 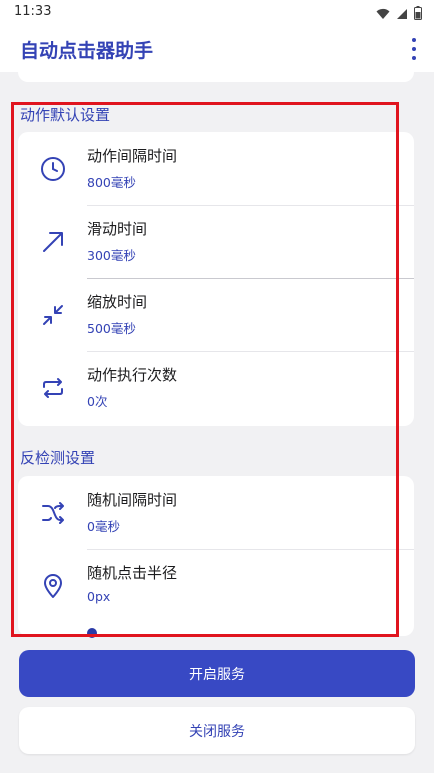 I want to click on setting-title: 缩放时间, so click(x=117, y=302).